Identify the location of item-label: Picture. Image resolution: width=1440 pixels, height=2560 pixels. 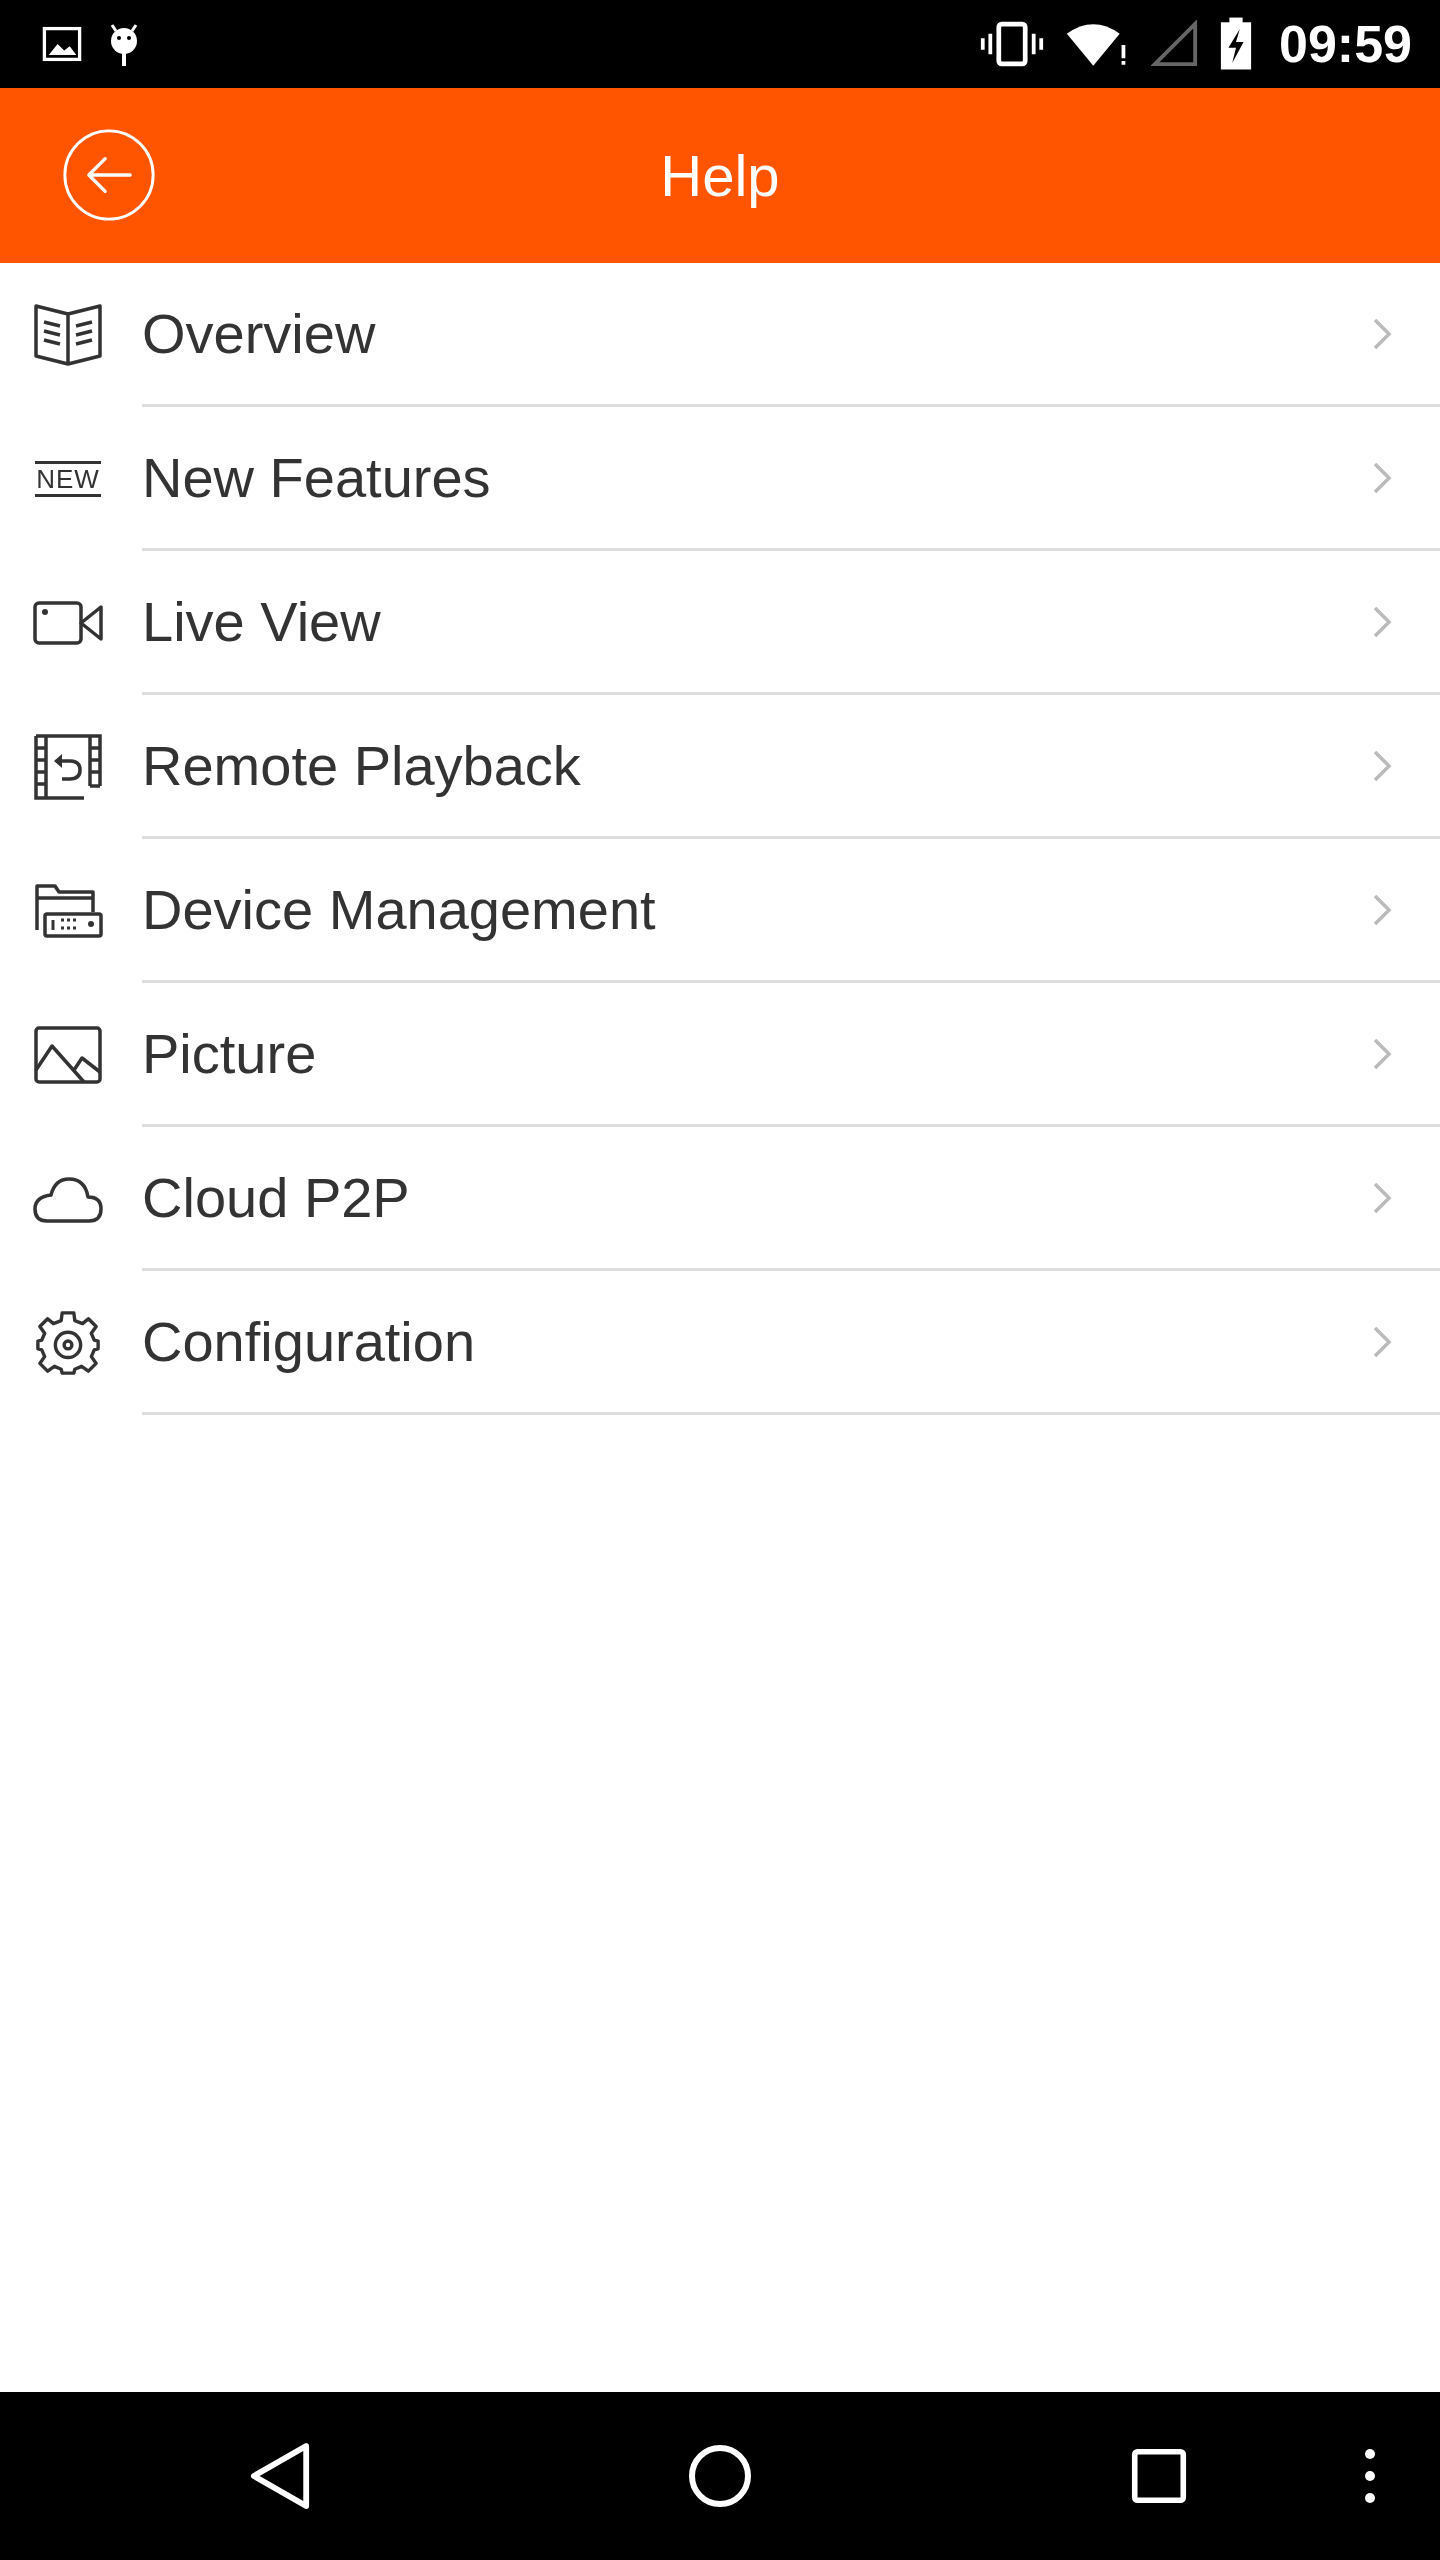
(230, 1053).